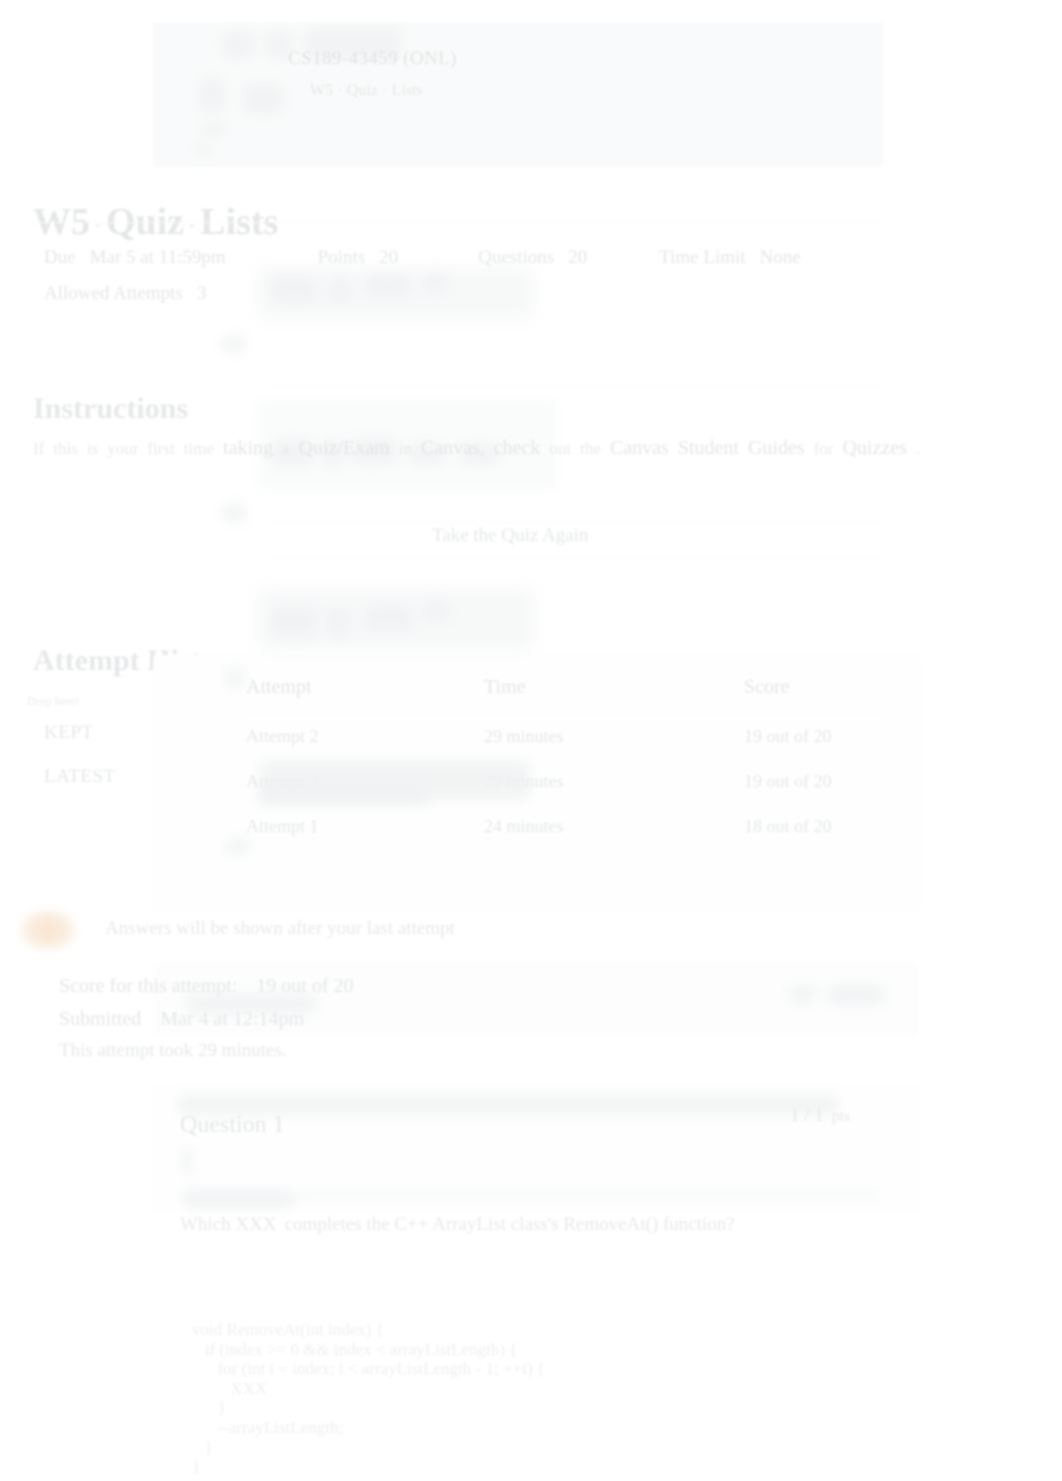  I want to click on instructions-word: Canvas, so click(639, 448).